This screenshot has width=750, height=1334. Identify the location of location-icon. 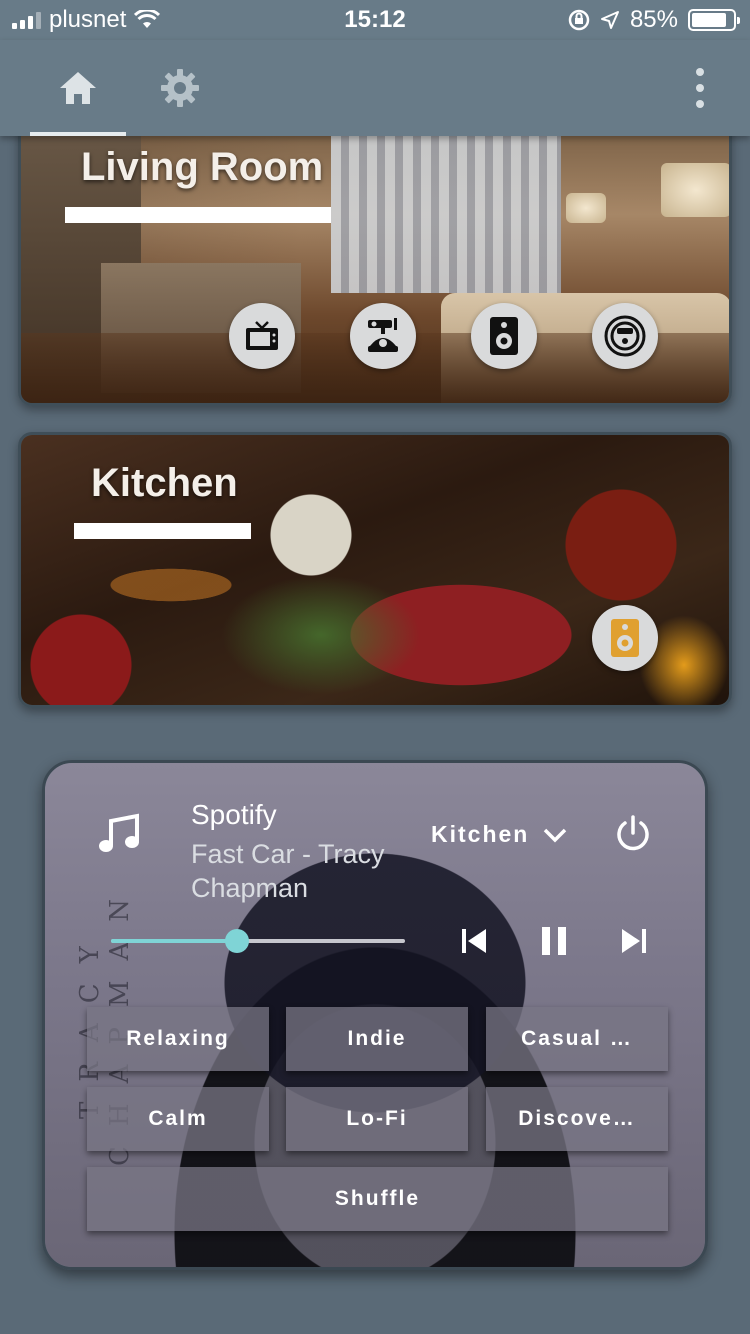
(609, 20).